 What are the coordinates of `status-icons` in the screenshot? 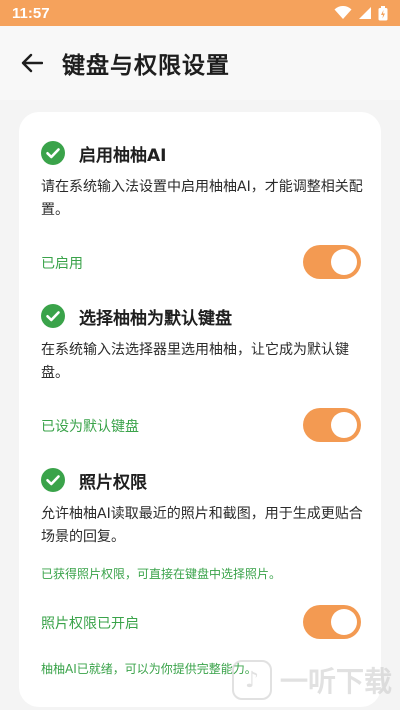 It's located at (361, 13).